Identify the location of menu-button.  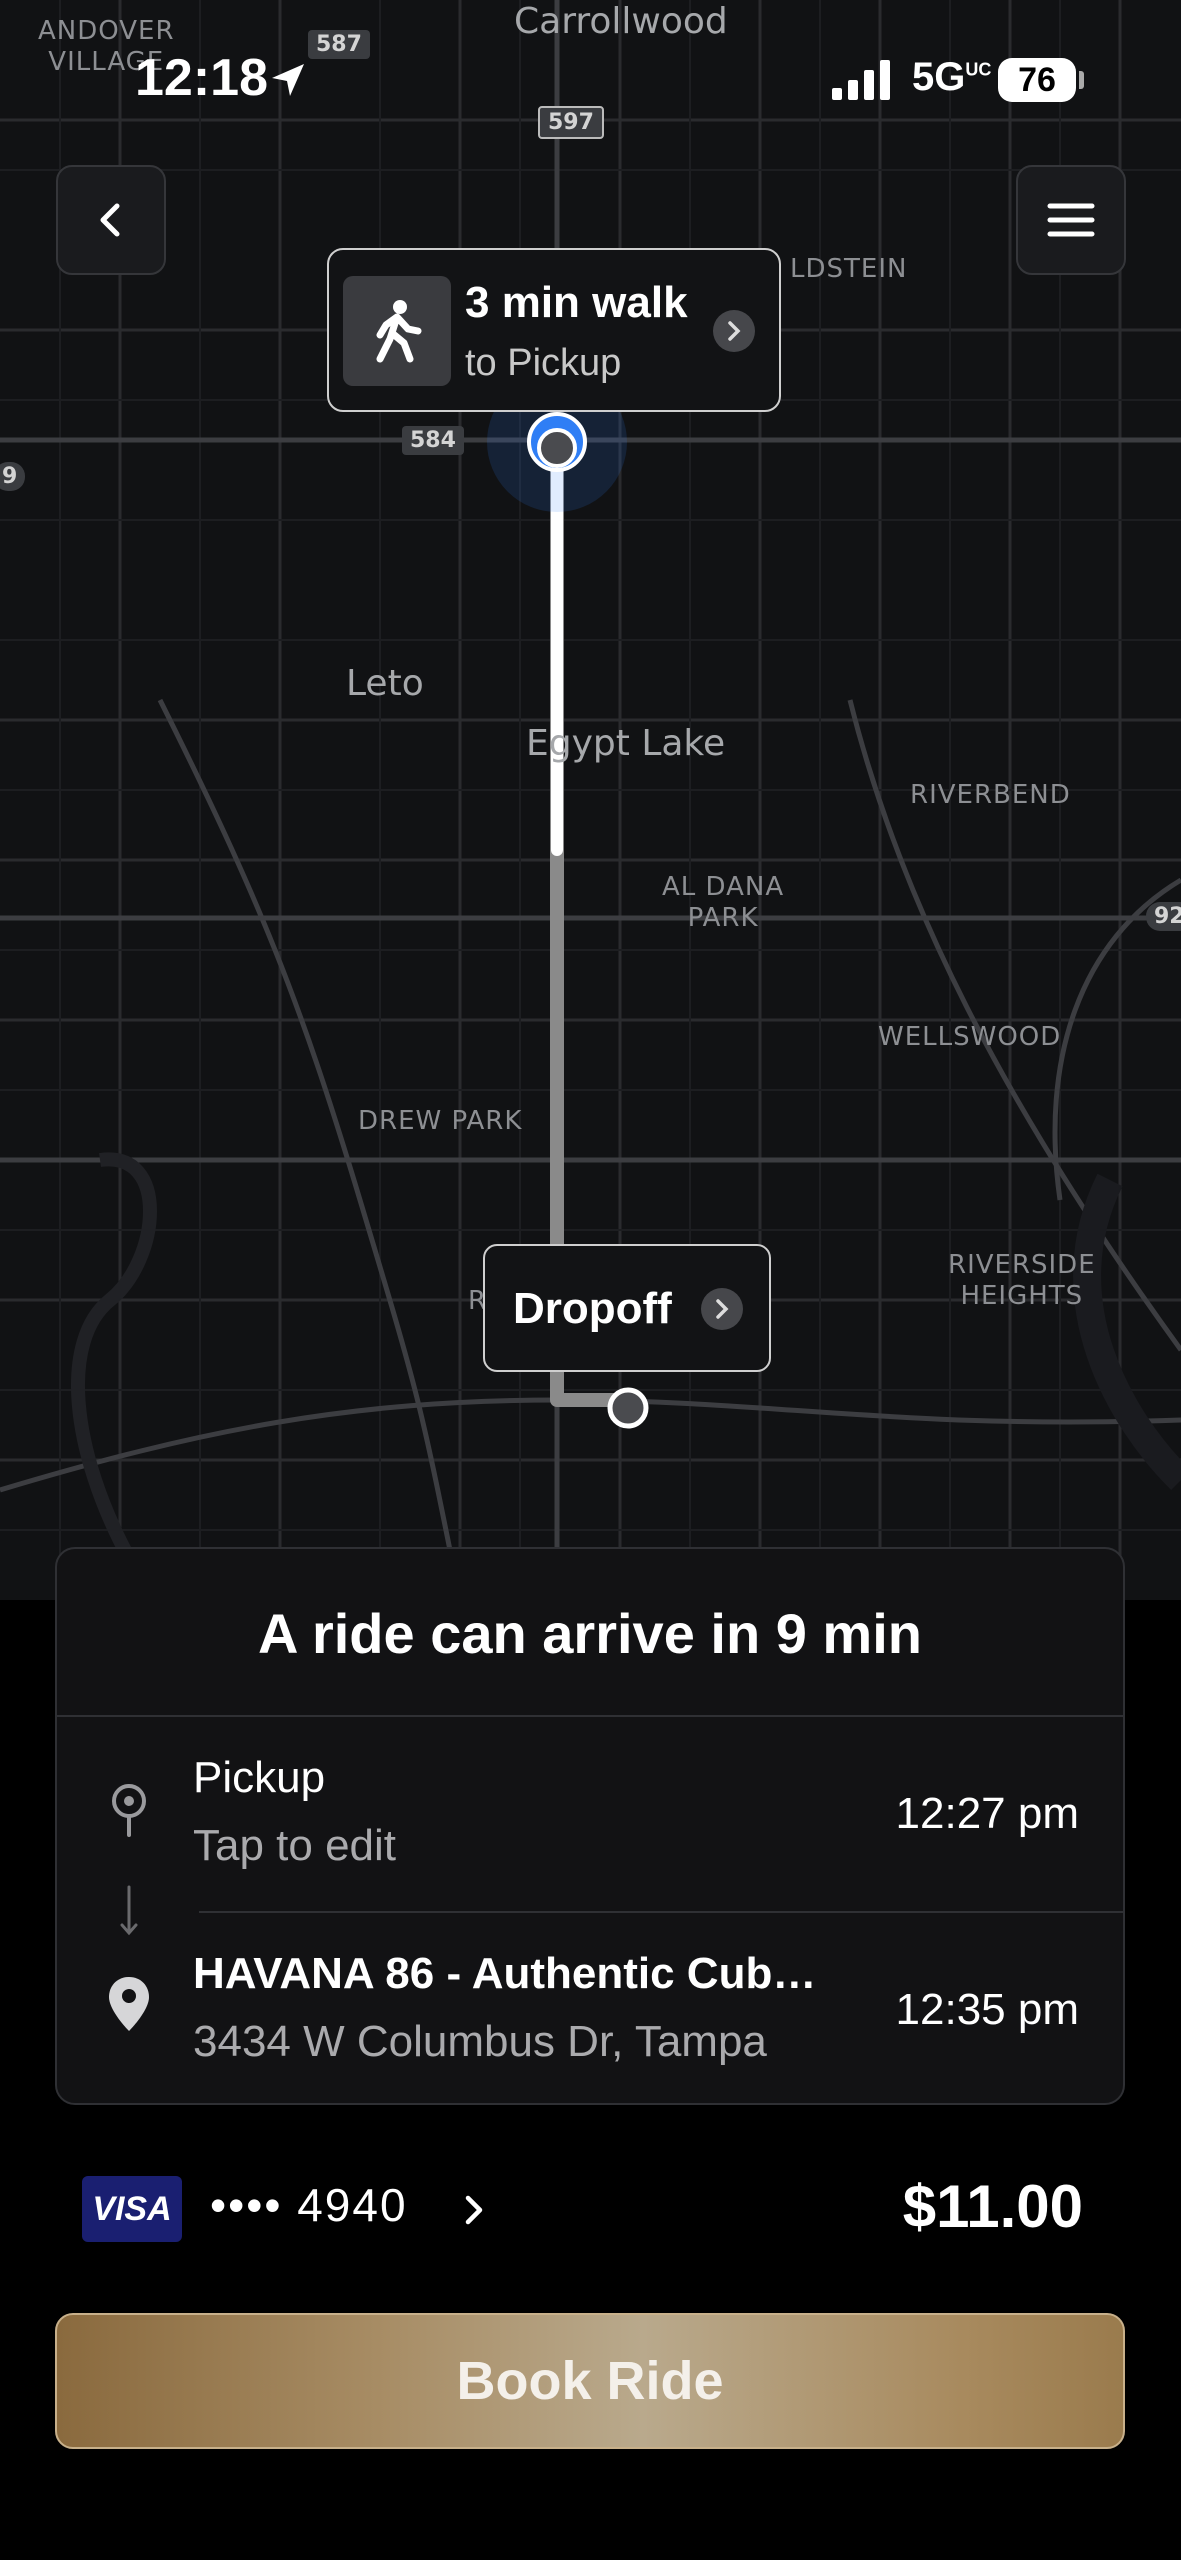
(1071, 220).